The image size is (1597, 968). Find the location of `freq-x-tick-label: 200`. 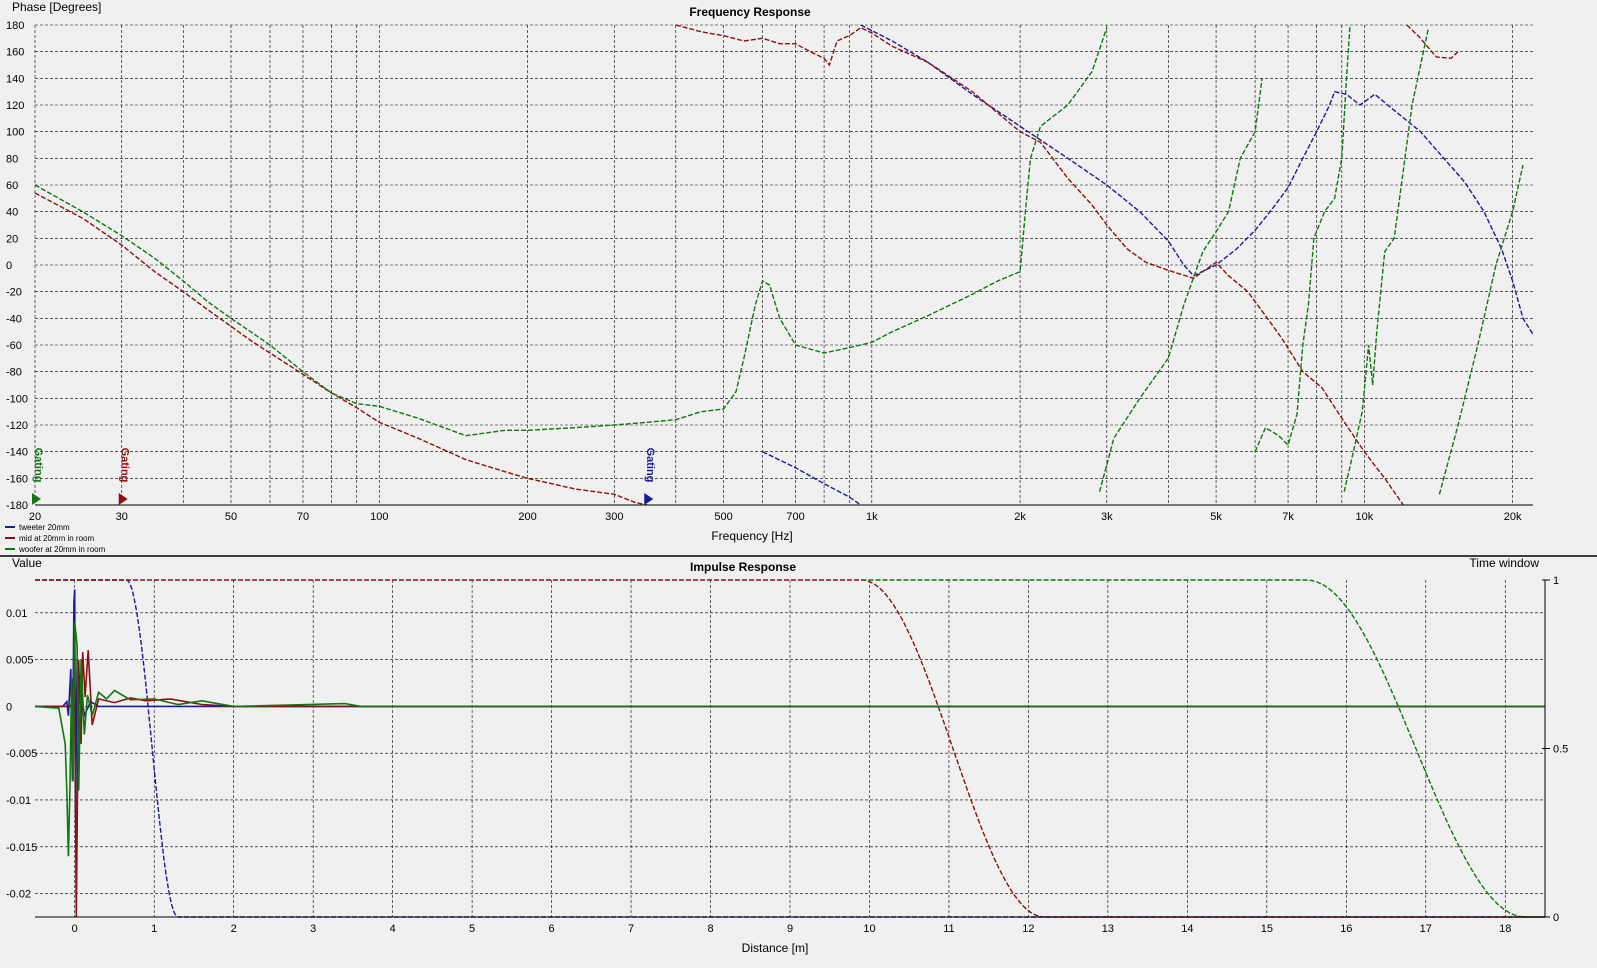

freq-x-tick-label: 200 is located at coordinates (527, 517).